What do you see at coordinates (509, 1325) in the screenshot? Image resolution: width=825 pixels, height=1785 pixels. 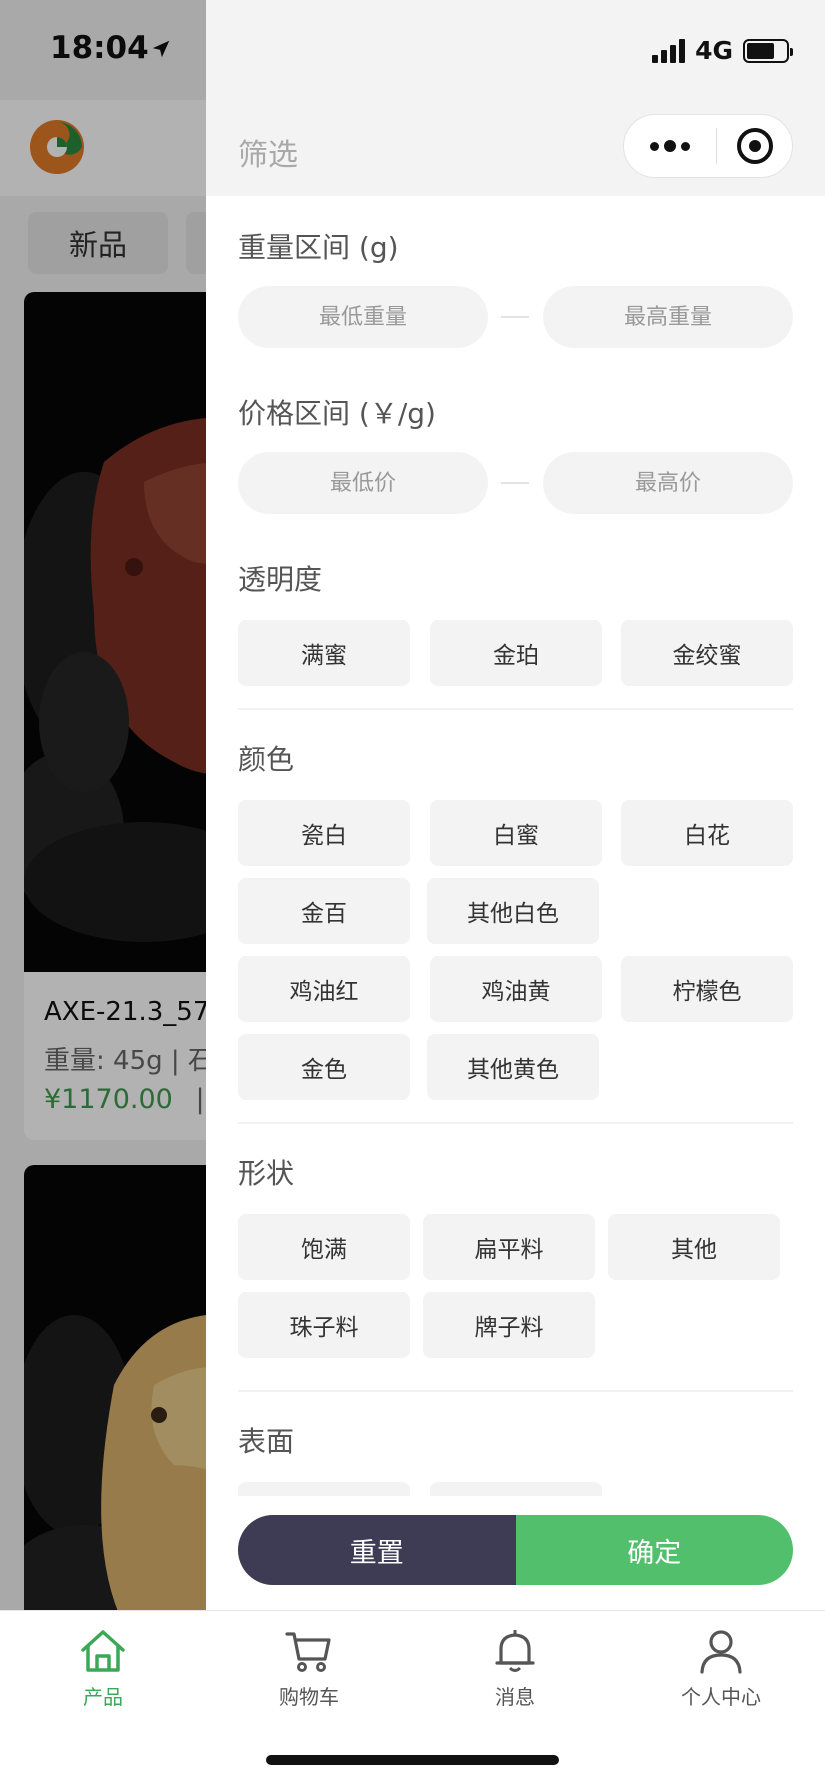 I see `shape-option: 牌子料` at bounding box center [509, 1325].